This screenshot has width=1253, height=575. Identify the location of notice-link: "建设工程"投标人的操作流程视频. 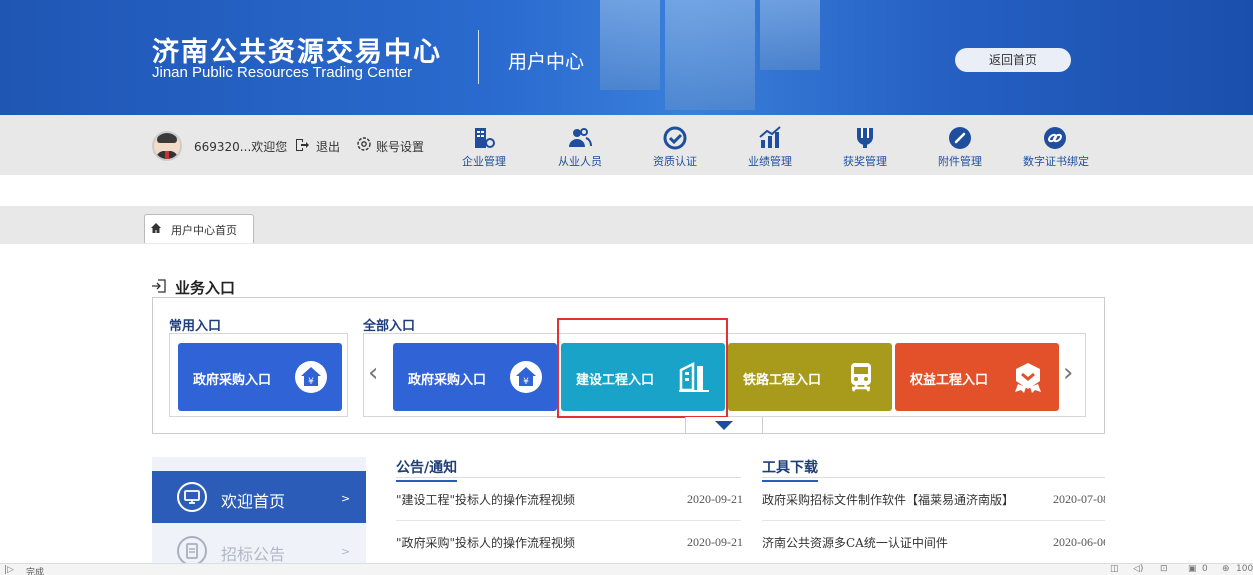
(485, 499).